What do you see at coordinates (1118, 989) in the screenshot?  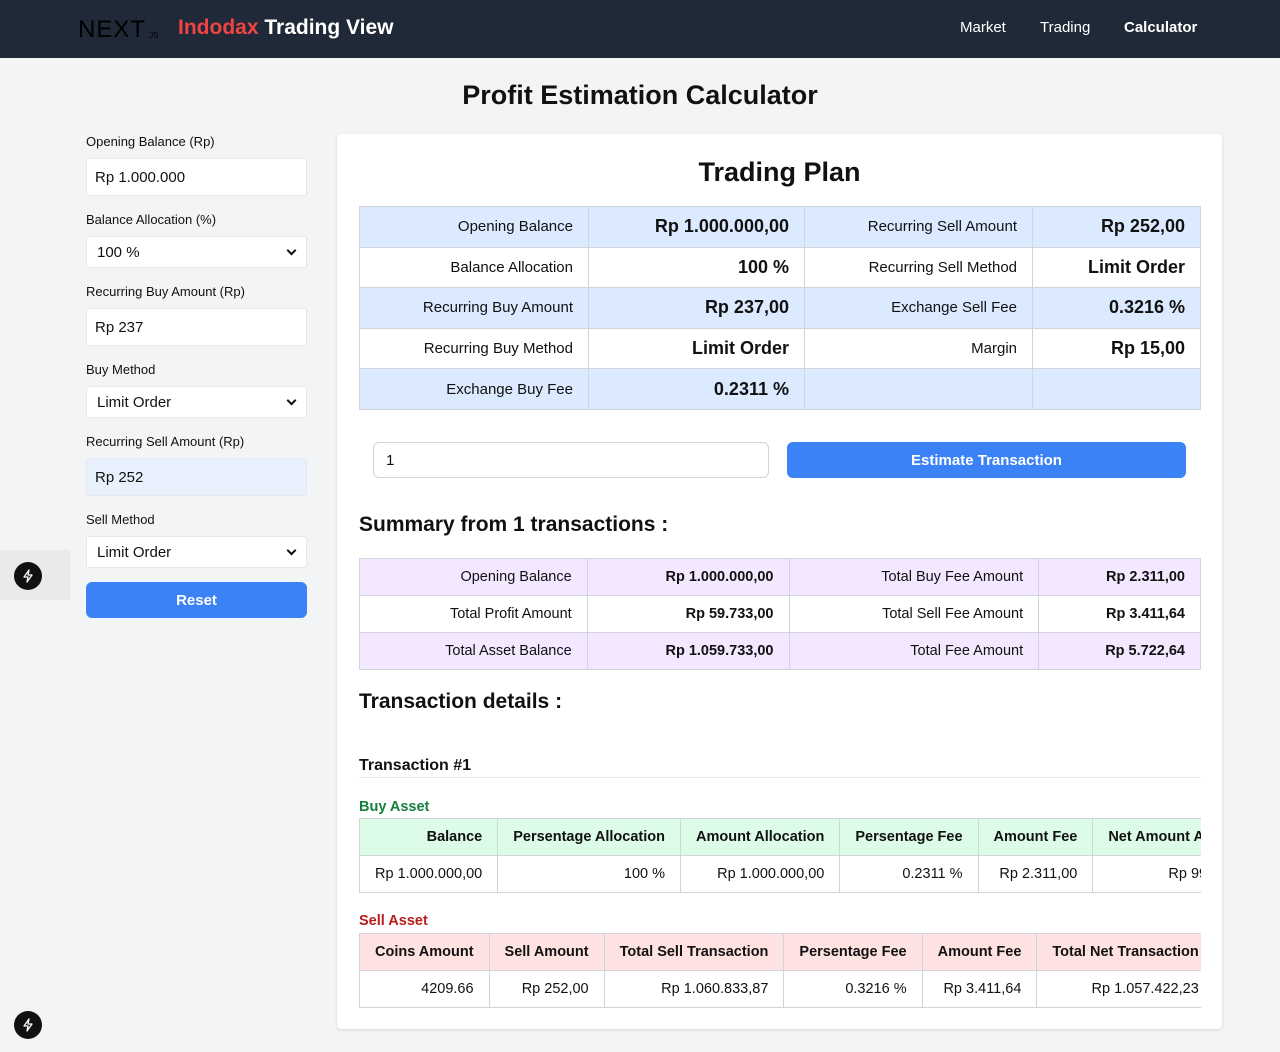 I see `table-cell: Rp 1.057.422,23` at bounding box center [1118, 989].